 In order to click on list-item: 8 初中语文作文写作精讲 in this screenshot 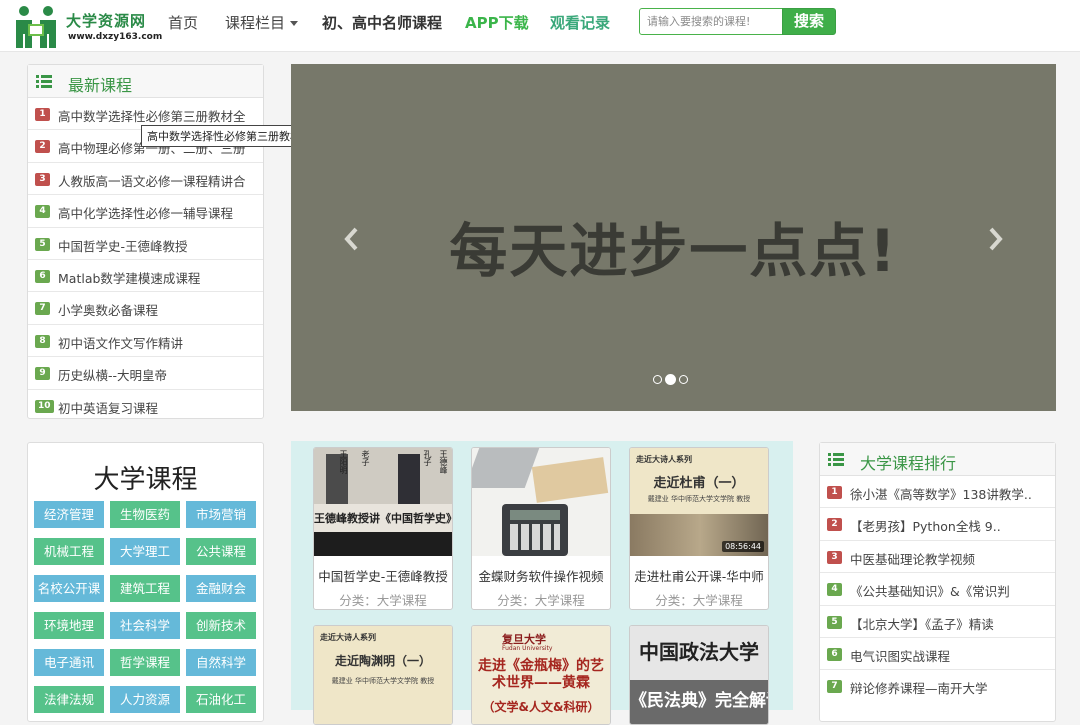, I will do `click(145, 341)`.